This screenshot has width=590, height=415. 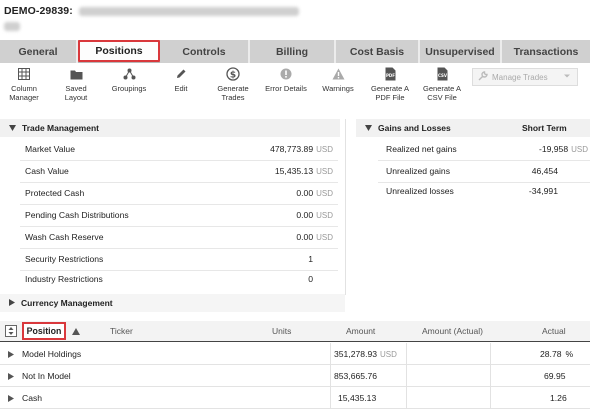 I want to click on account-id: DEMO-29839:, so click(x=38, y=11).